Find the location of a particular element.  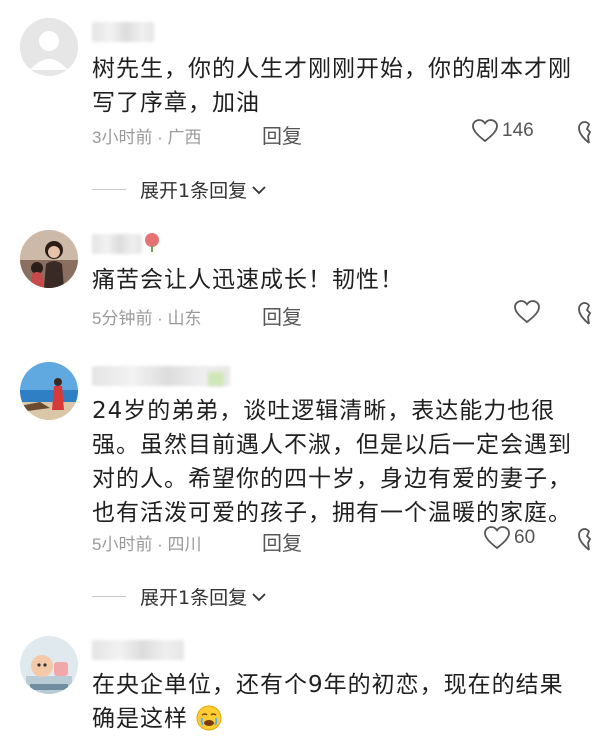

comment-text: 在央企单位，还有个9年的初恋，现在的结果 确是这样 is located at coordinates (342, 702).